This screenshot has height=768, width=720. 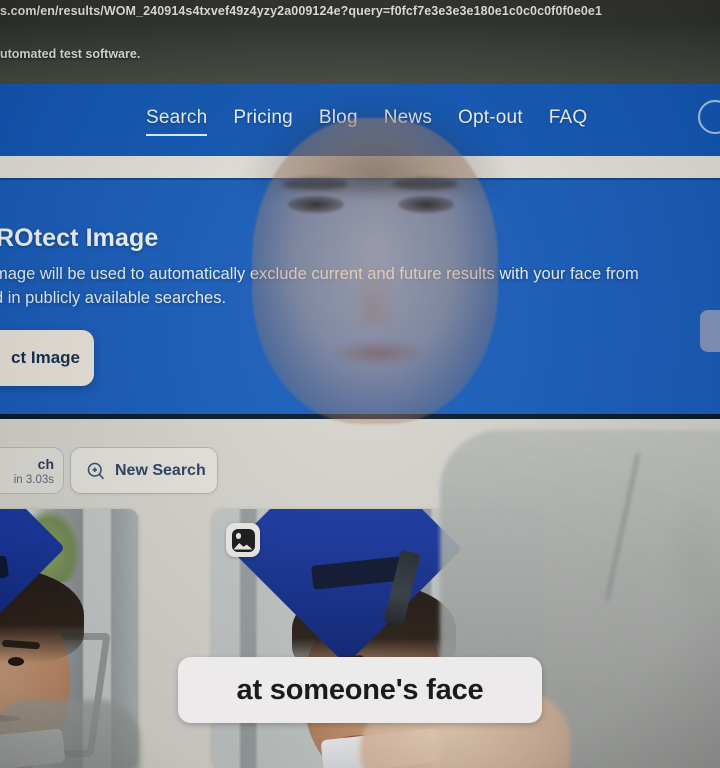 I want to click on new-search-button: New Search, so click(x=144, y=470).